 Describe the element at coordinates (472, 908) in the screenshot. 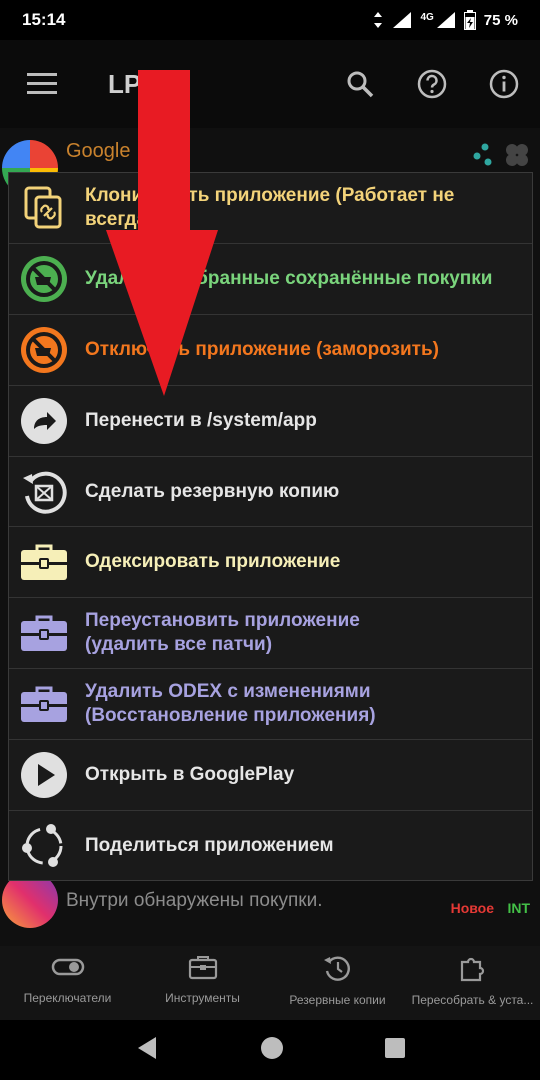

I see `badge-new: Новое` at that location.